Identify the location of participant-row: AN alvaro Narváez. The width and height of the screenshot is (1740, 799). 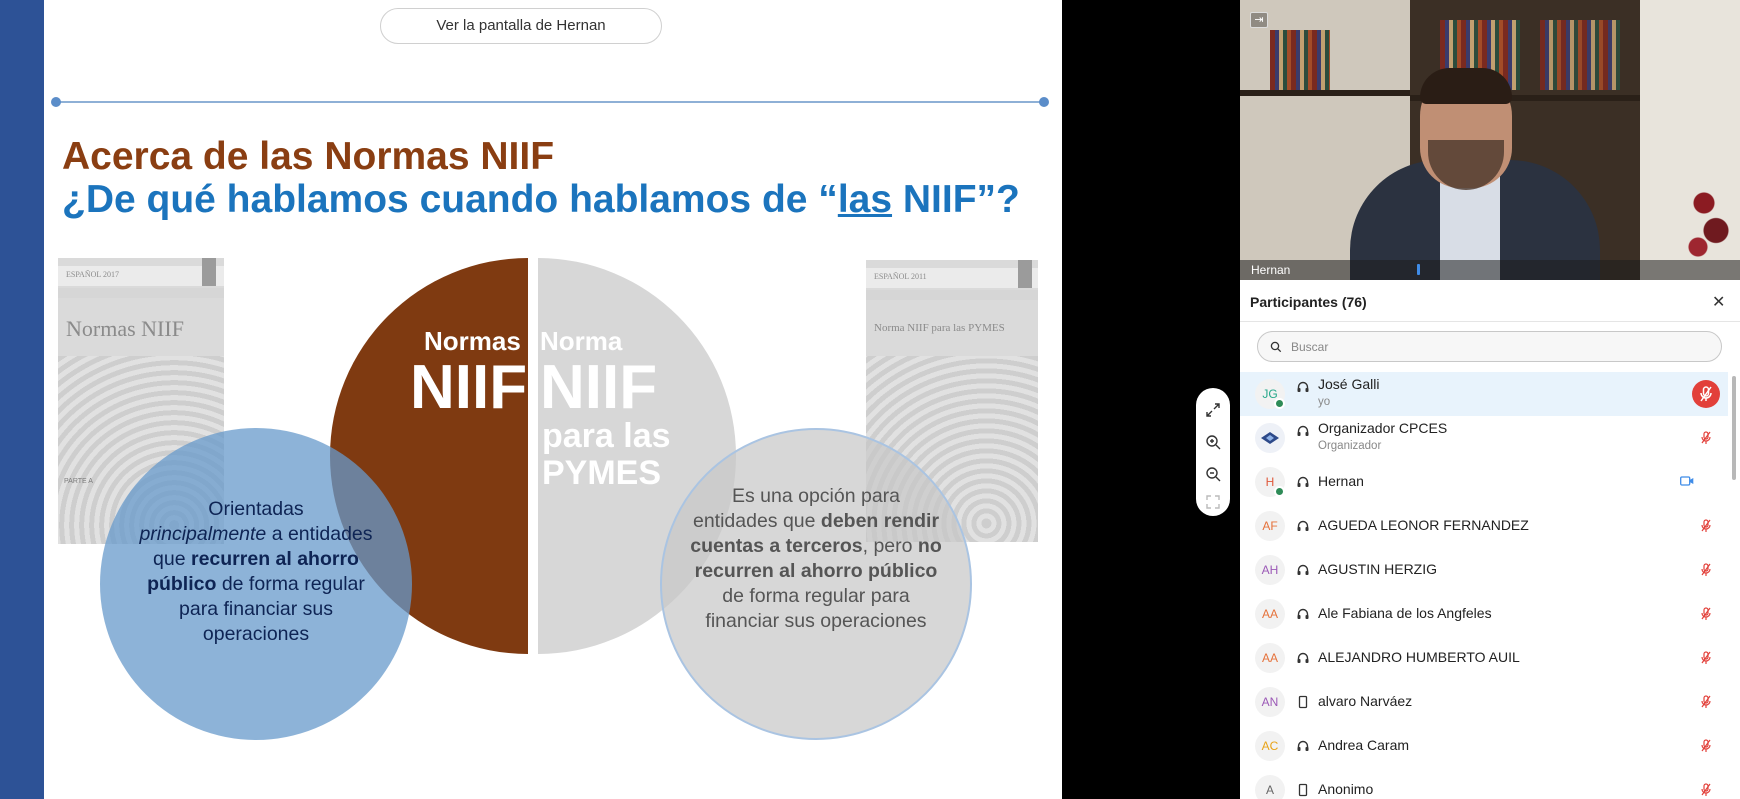
(1484, 702).